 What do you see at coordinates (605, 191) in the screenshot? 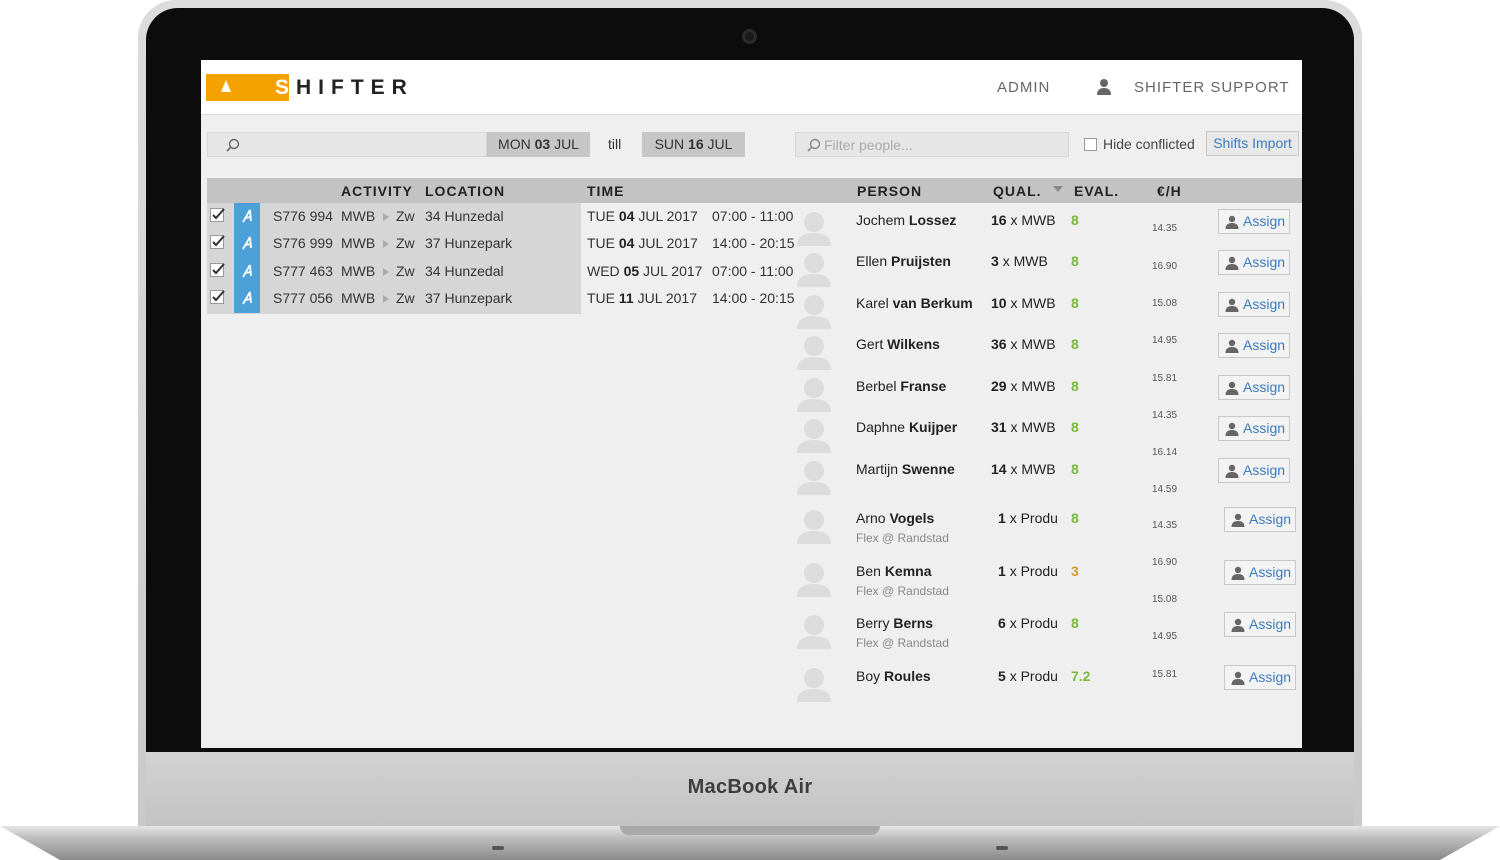
I see `header-time: TIME` at bounding box center [605, 191].